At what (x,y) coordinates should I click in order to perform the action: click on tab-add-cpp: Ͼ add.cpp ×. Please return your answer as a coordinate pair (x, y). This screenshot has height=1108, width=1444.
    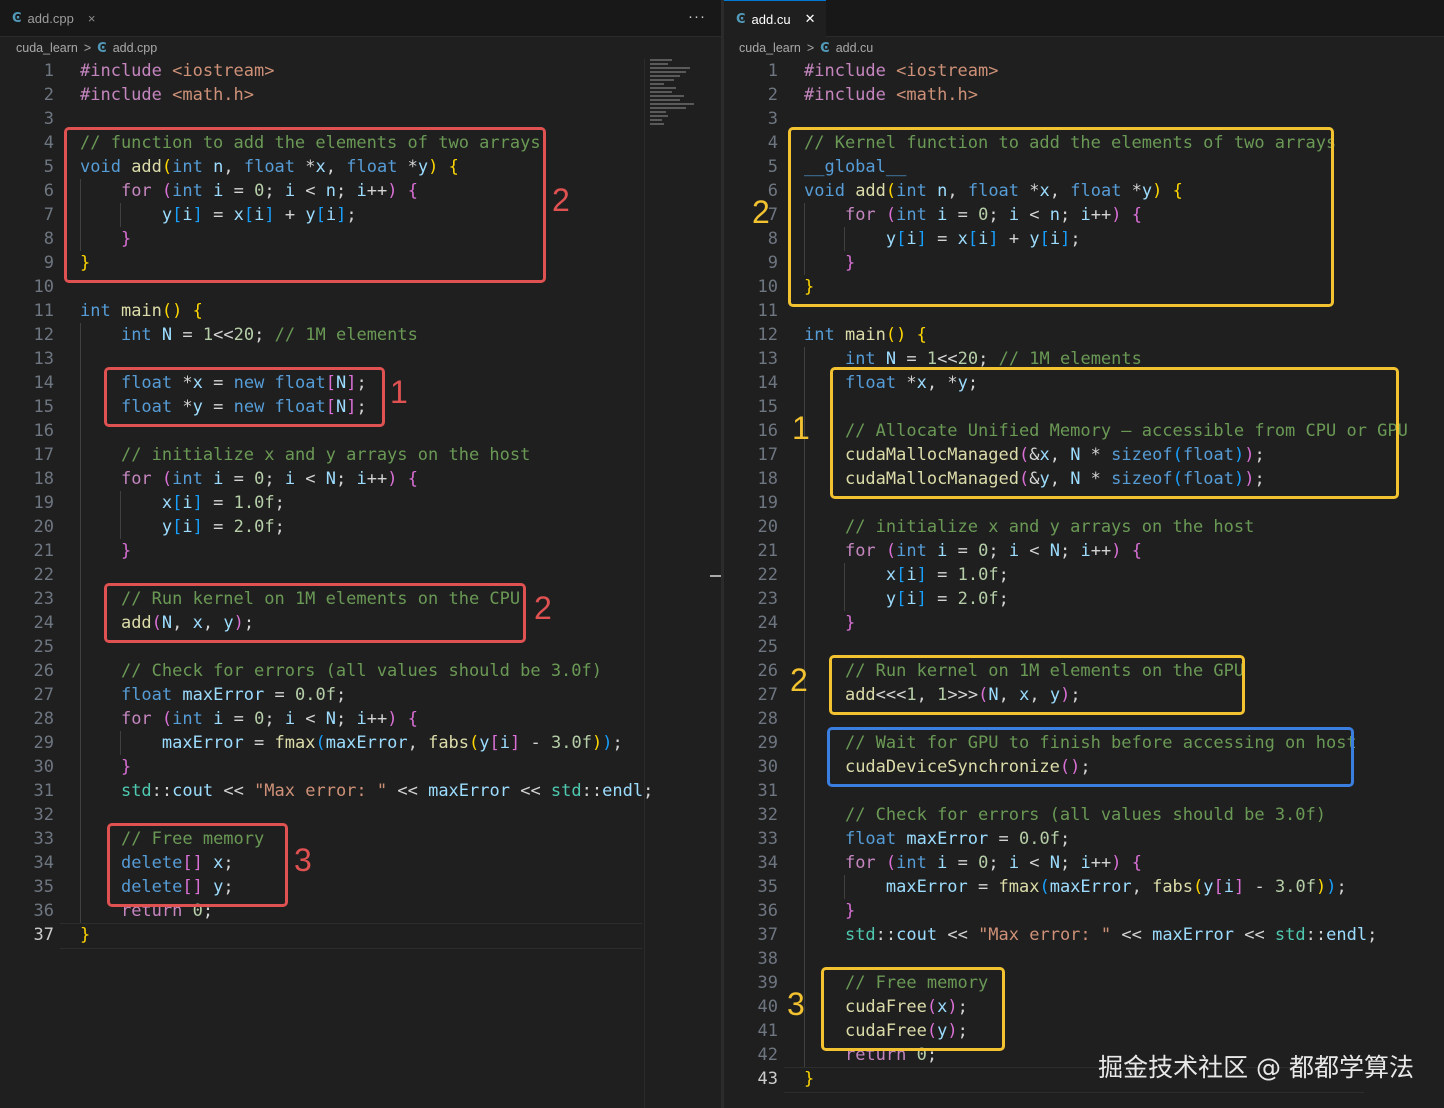
    Looking at the image, I should click on (53, 18).